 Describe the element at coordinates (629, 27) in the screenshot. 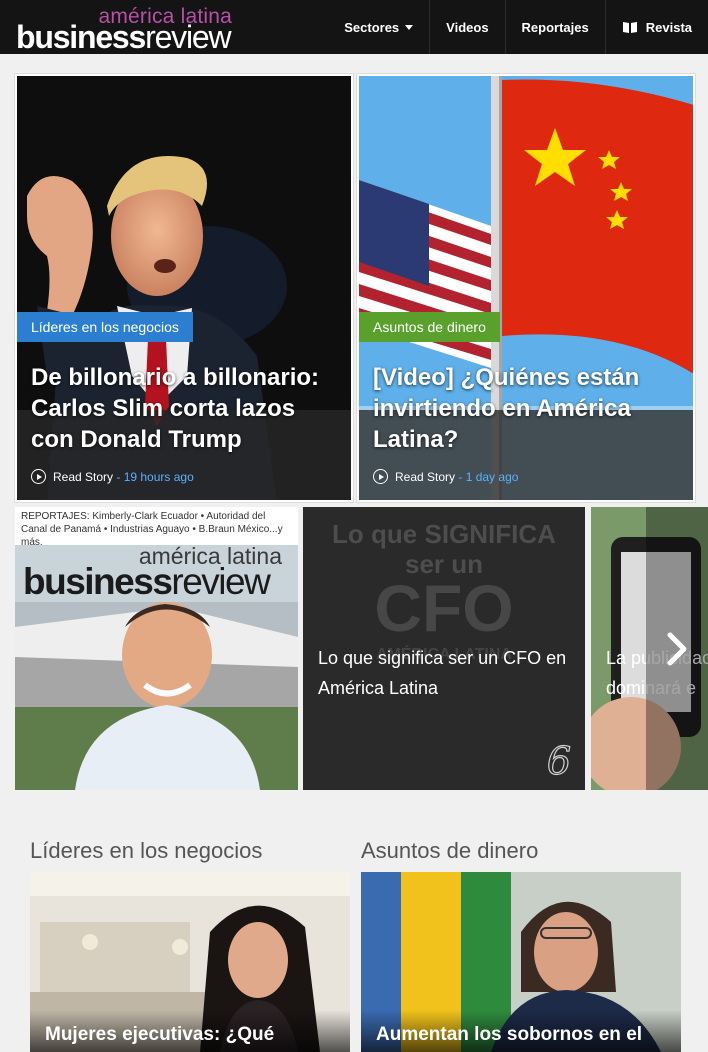

I see `book-icon` at that location.